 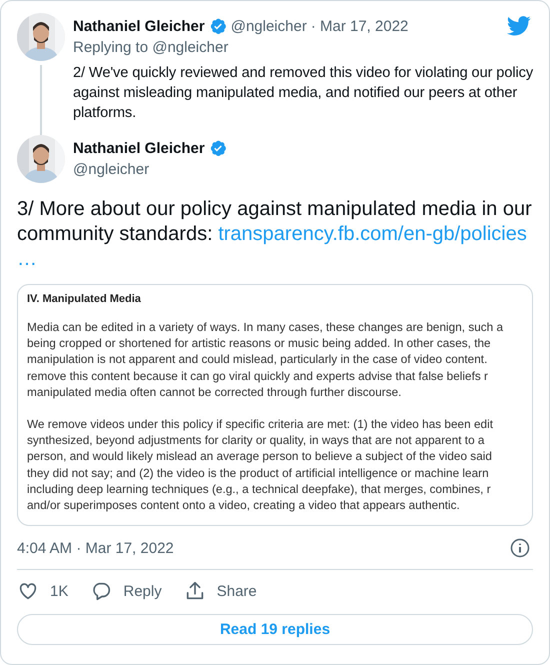 What do you see at coordinates (258, 472) in the screenshot?
I see `document-text-line: they did not say; and (2) the video is the product of artificial intelligence or machine learn` at bounding box center [258, 472].